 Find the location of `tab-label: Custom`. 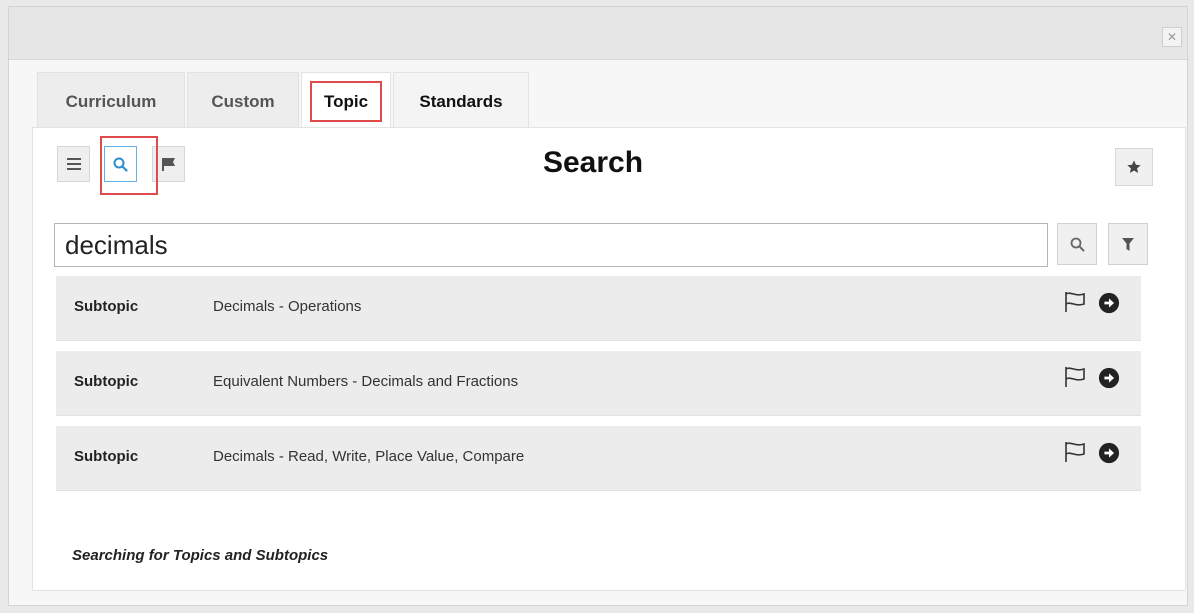

tab-label: Custom is located at coordinates (243, 101).